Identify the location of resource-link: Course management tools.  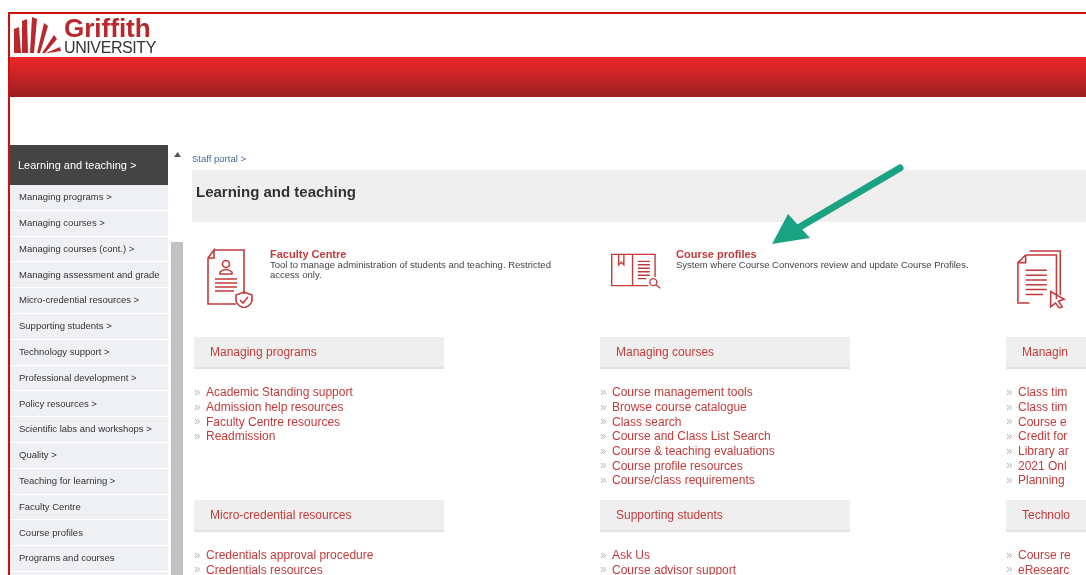
(682, 392).